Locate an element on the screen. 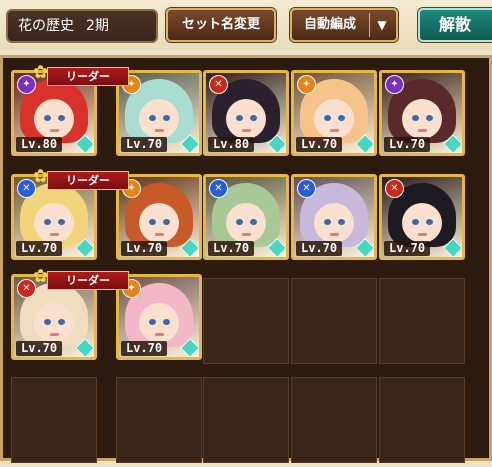  character-card: ✕ Lv.80 is located at coordinates (246, 113).